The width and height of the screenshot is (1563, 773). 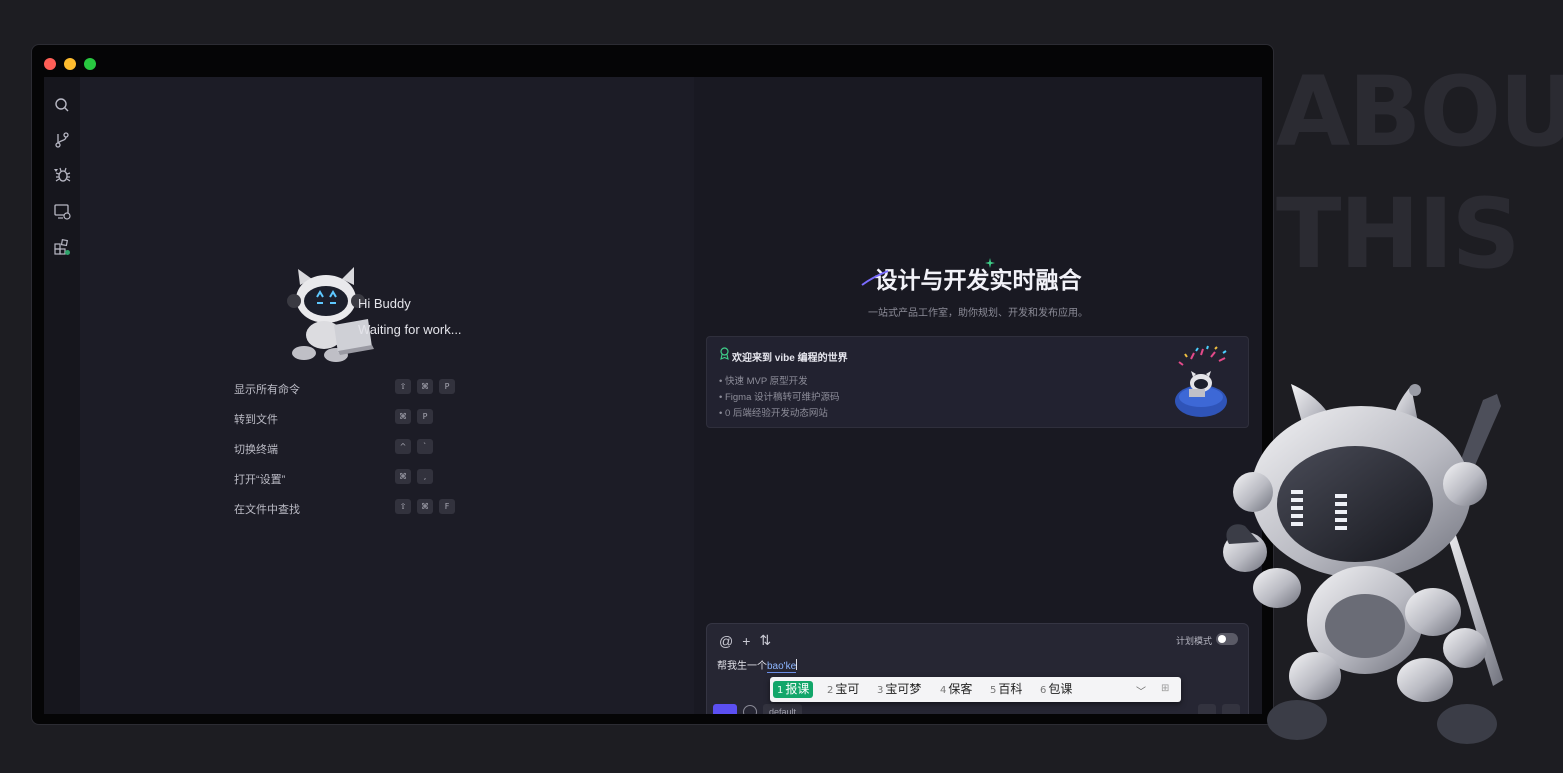 I want to click on command-label: 切换终端, so click(x=256, y=450).